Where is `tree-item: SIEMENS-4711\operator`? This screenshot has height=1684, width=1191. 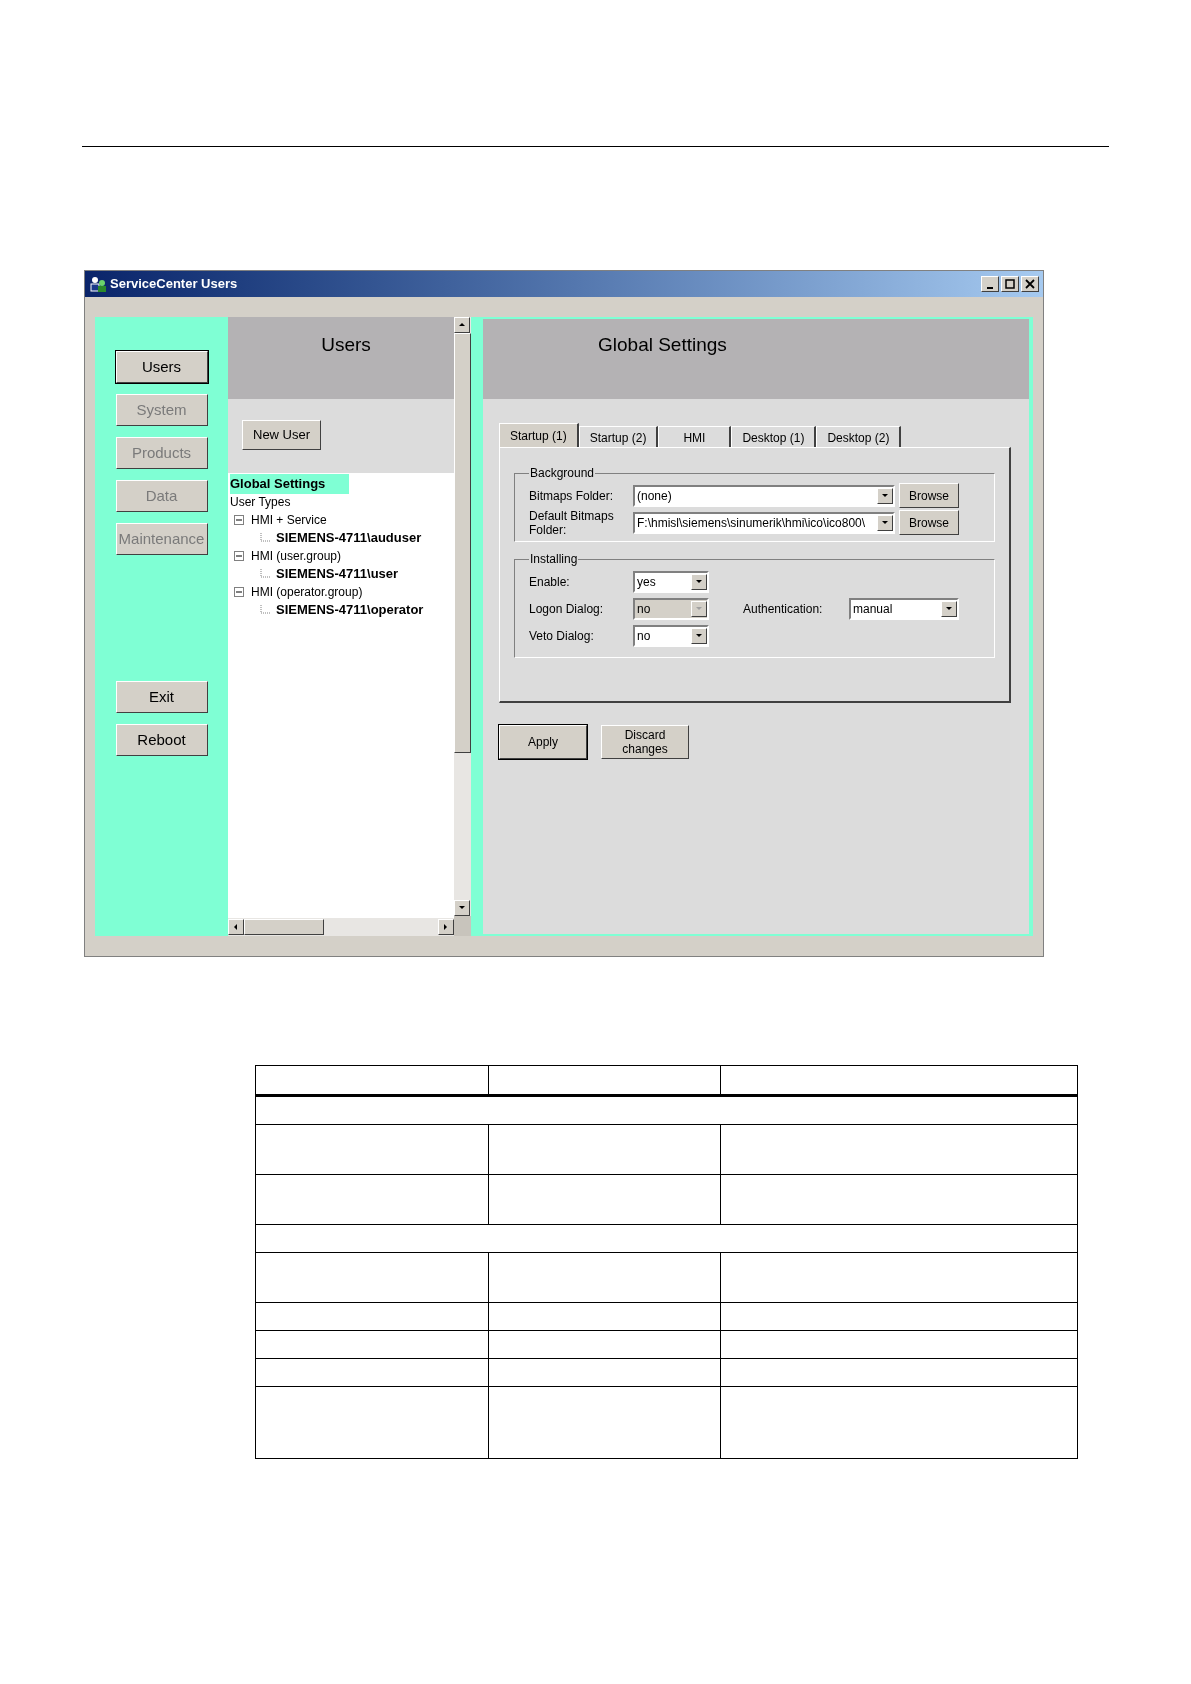
tree-item: SIEMENS-4711\operator is located at coordinates (350, 610).